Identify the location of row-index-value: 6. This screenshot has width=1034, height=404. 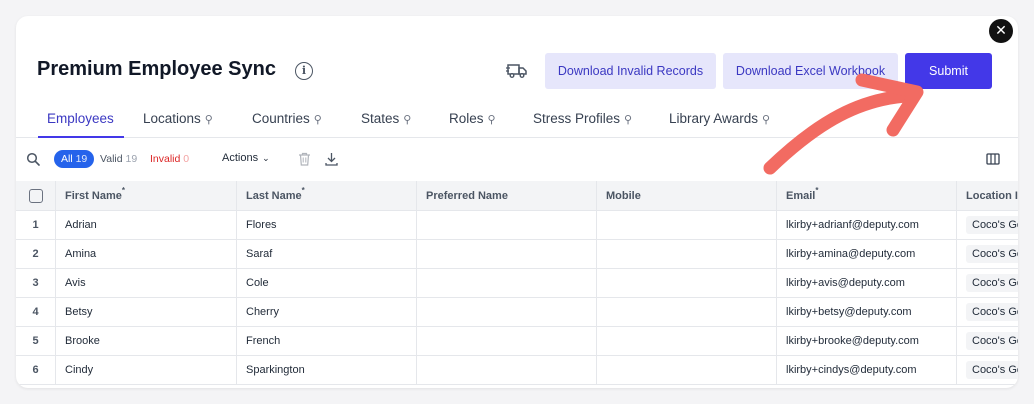
(35, 370).